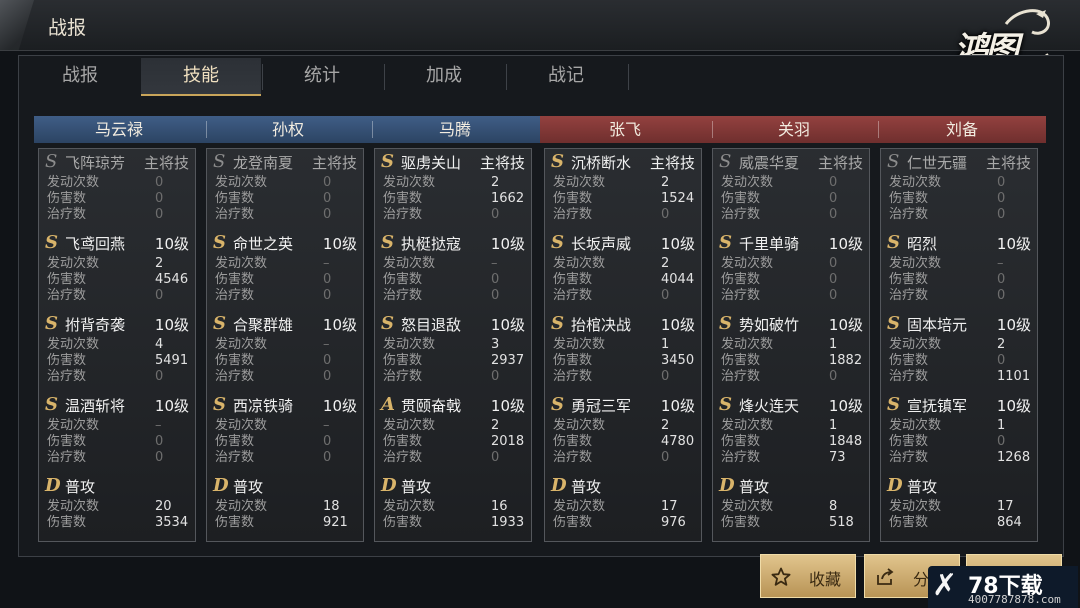 The height and width of the screenshot is (608, 1080). Describe the element at coordinates (286, 272) in the screenshot. I see `skill-entry: S 命世之英 10级 发动次数 – 伤害数 0 治疗数 0` at that location.